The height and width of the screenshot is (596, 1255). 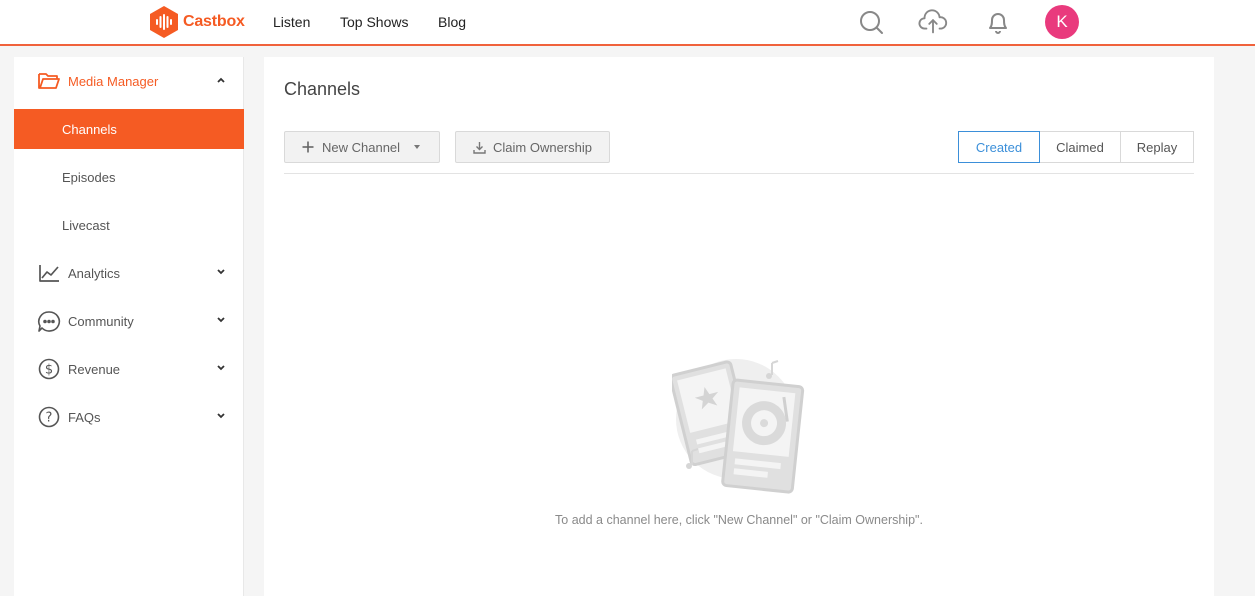 I want to click on bell-icon, so click(x=998, y=22).